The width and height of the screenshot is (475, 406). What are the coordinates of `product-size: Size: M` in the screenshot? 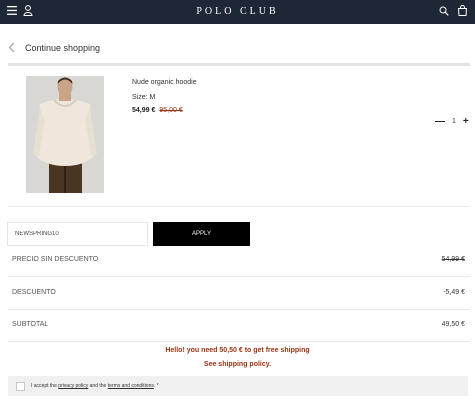 It's located at (144, 97).